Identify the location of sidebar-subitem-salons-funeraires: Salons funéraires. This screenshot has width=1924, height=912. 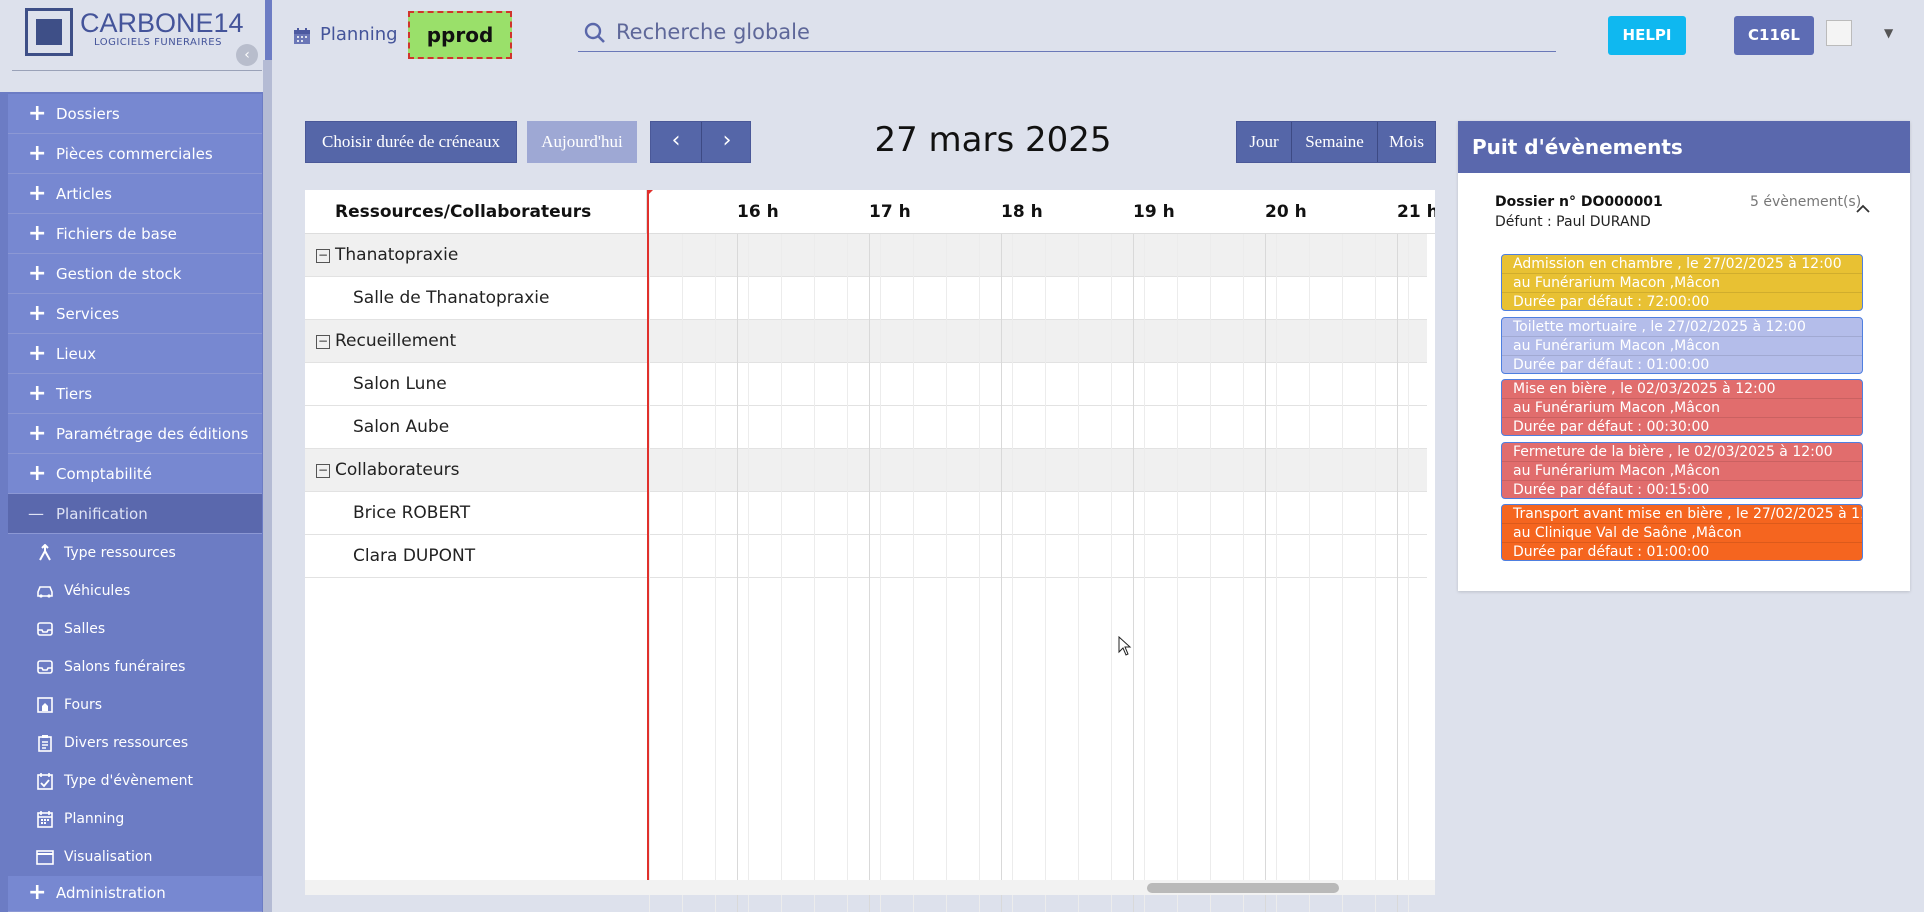
(135, 667).